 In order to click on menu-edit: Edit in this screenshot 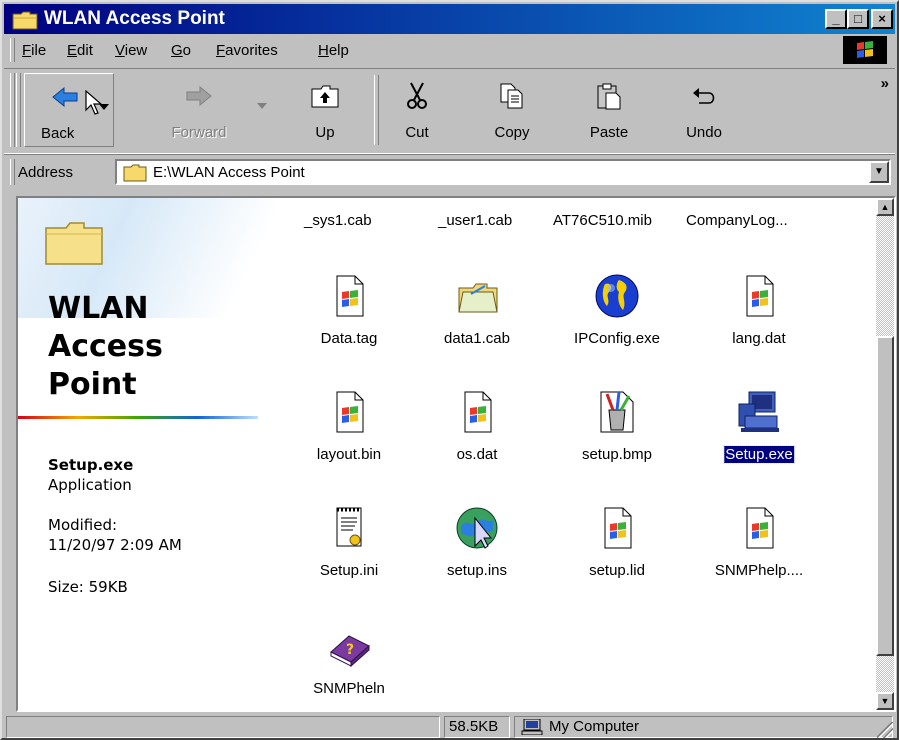, I will do `click(80, 50)`.